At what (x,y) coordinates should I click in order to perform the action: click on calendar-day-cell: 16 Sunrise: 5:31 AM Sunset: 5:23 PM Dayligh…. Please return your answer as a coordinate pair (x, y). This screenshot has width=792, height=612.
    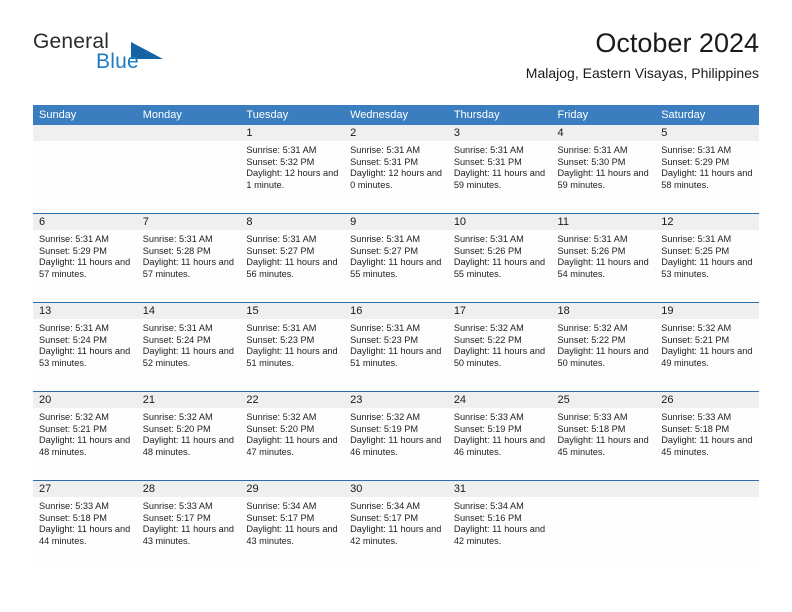
    Looking at the image, I should click on (396, 347).